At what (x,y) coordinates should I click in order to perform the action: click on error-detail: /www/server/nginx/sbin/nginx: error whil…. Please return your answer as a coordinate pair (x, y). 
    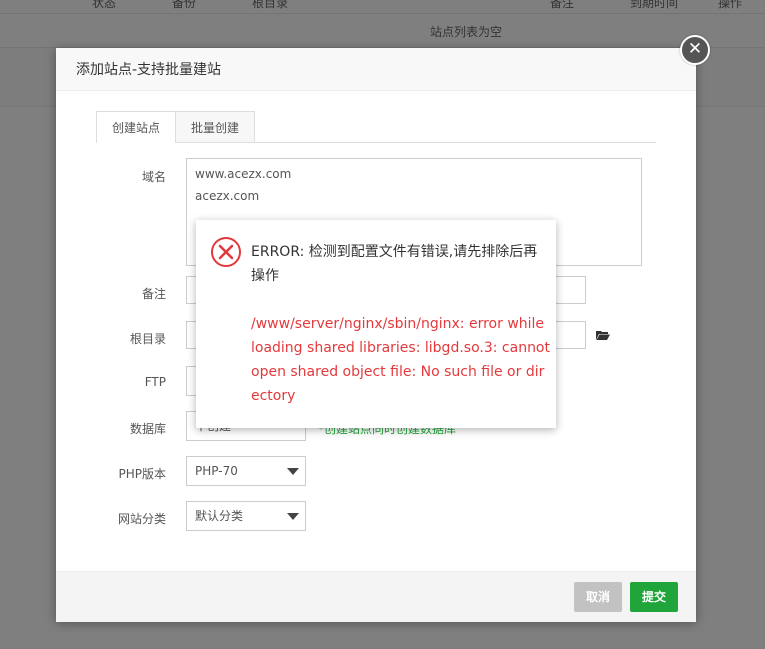
    Looking at the image, I should click on (400, 360).